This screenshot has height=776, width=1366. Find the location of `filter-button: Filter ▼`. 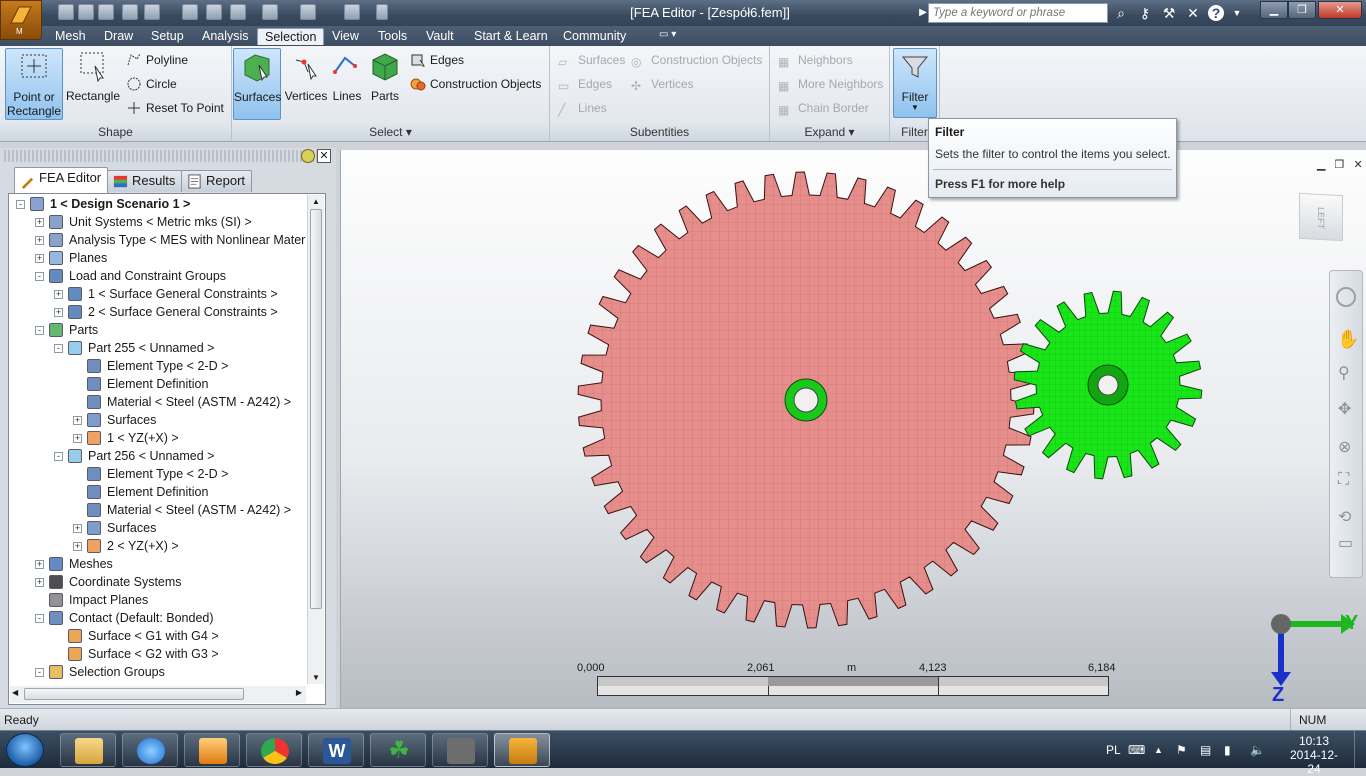

filter-button: Filter ▼ is located at coordinates (915, 83).